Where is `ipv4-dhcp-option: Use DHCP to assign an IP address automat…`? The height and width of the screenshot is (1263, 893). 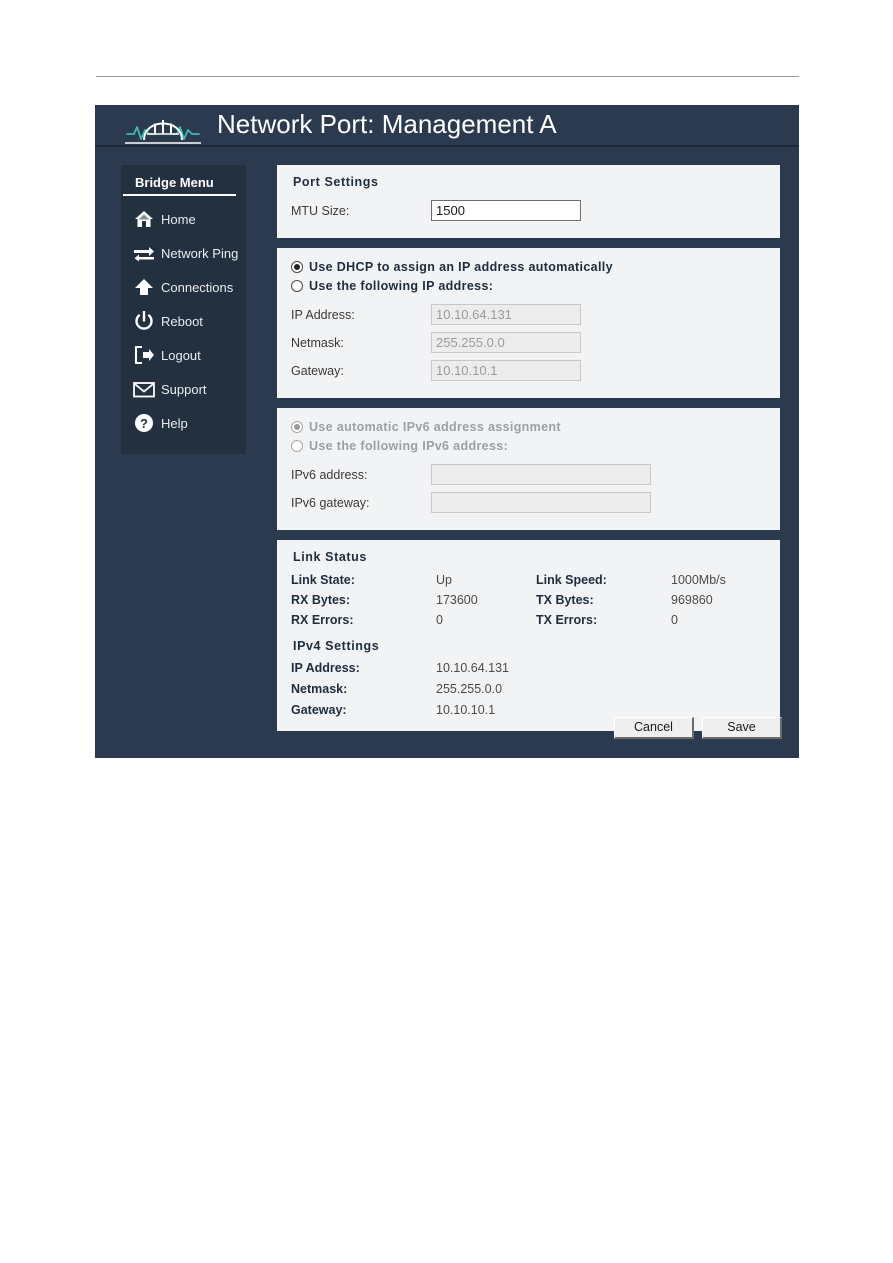
ipv4-dhcp-option: Use DHCP to assign an IP address automat… is located at coordinates (528, 267).